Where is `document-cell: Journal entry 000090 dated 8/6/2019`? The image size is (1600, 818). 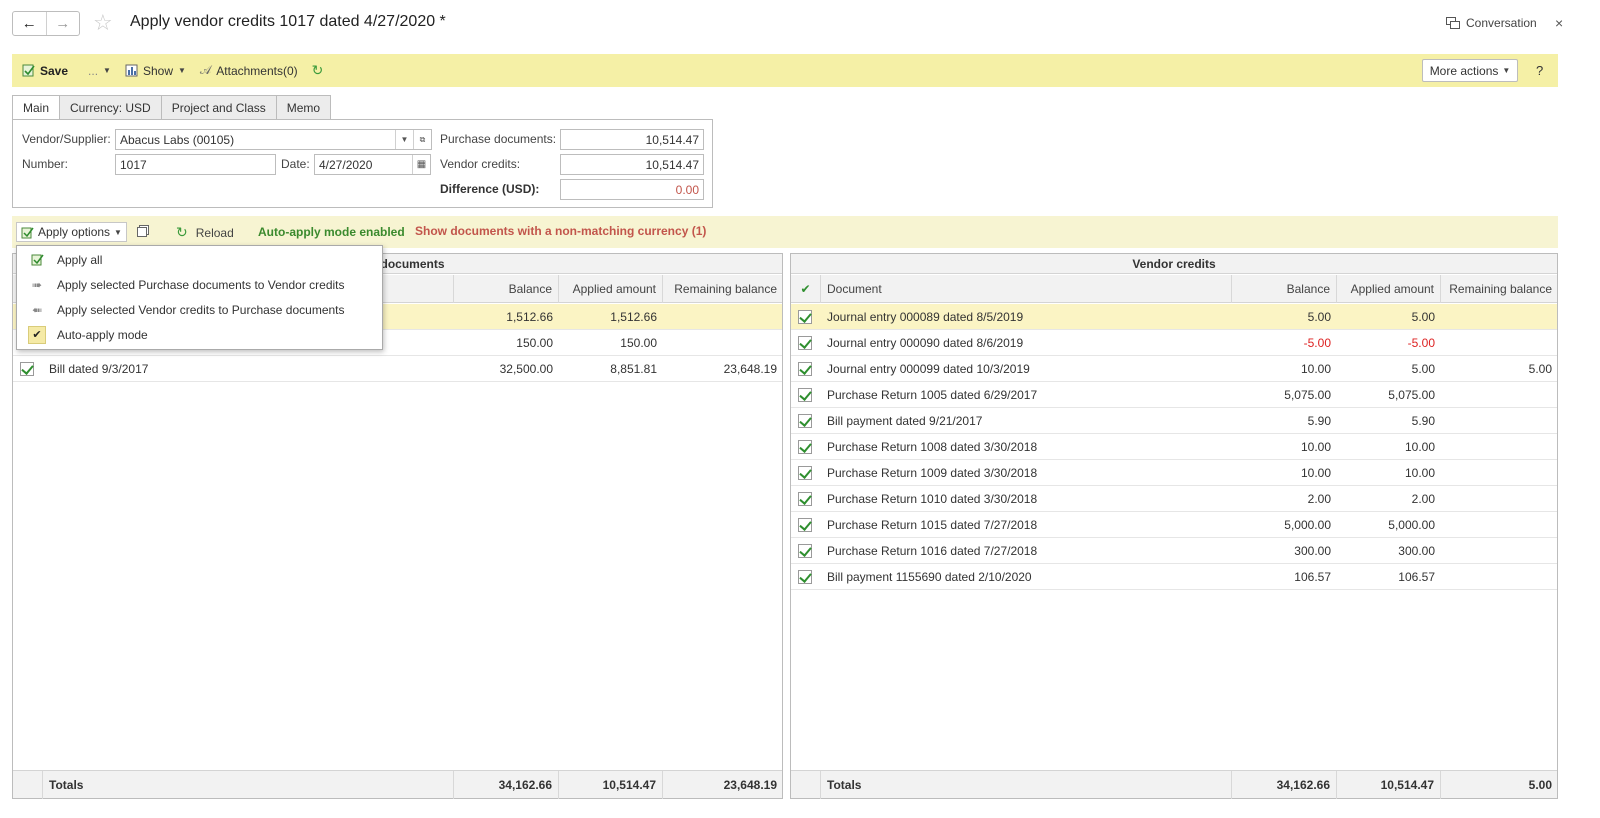
document-cell: Journal entry 000090 dated 8/6/2019 is located at coordinates (1026, 343).